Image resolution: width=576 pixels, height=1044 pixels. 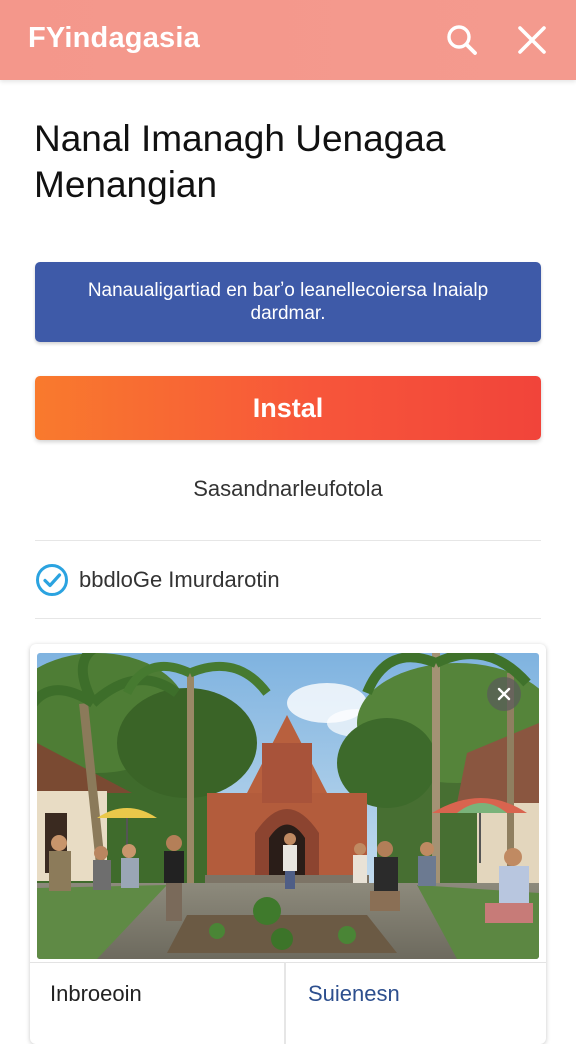 I want to click on card-tab-right: Suienesn, so click(x=416, y=1003).